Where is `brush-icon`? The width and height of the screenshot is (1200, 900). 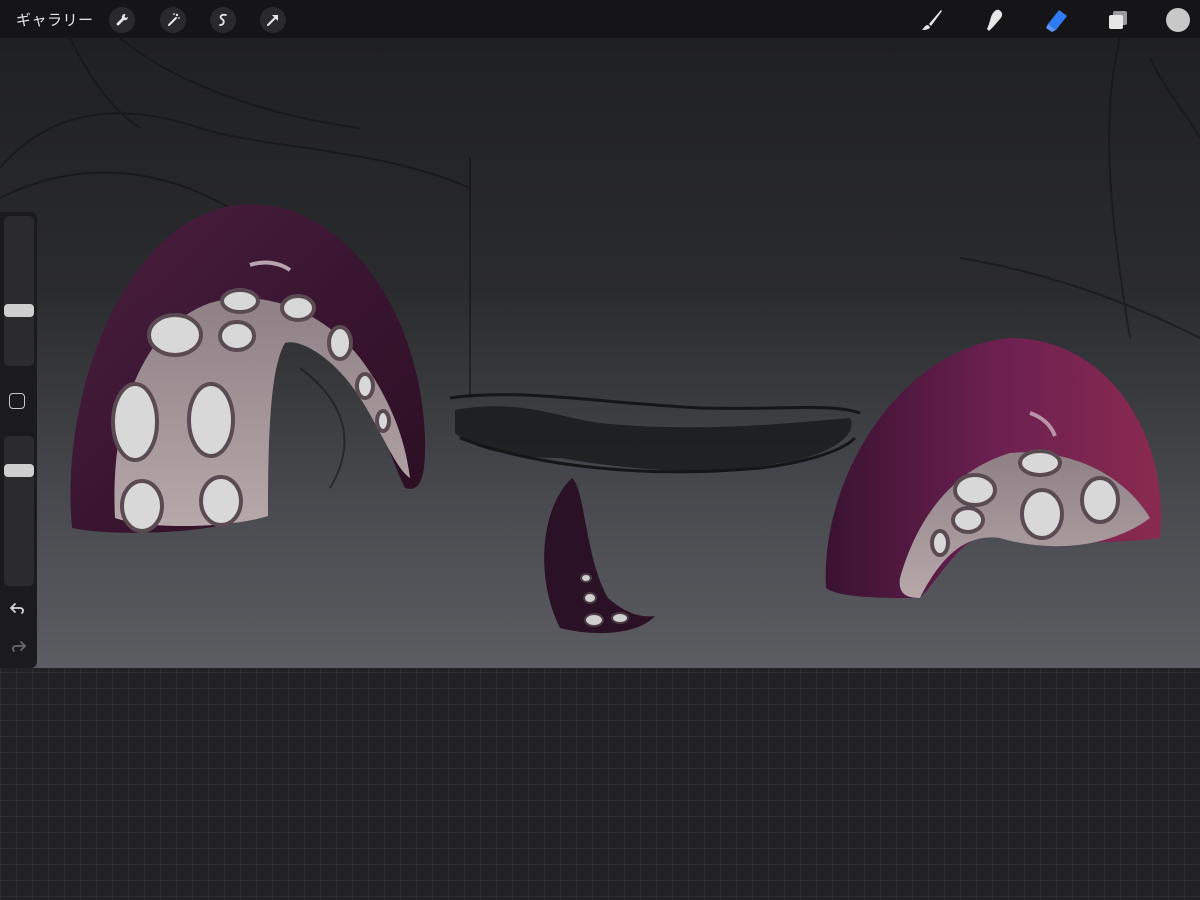 brush-icon is located at coordinates (932, 20).